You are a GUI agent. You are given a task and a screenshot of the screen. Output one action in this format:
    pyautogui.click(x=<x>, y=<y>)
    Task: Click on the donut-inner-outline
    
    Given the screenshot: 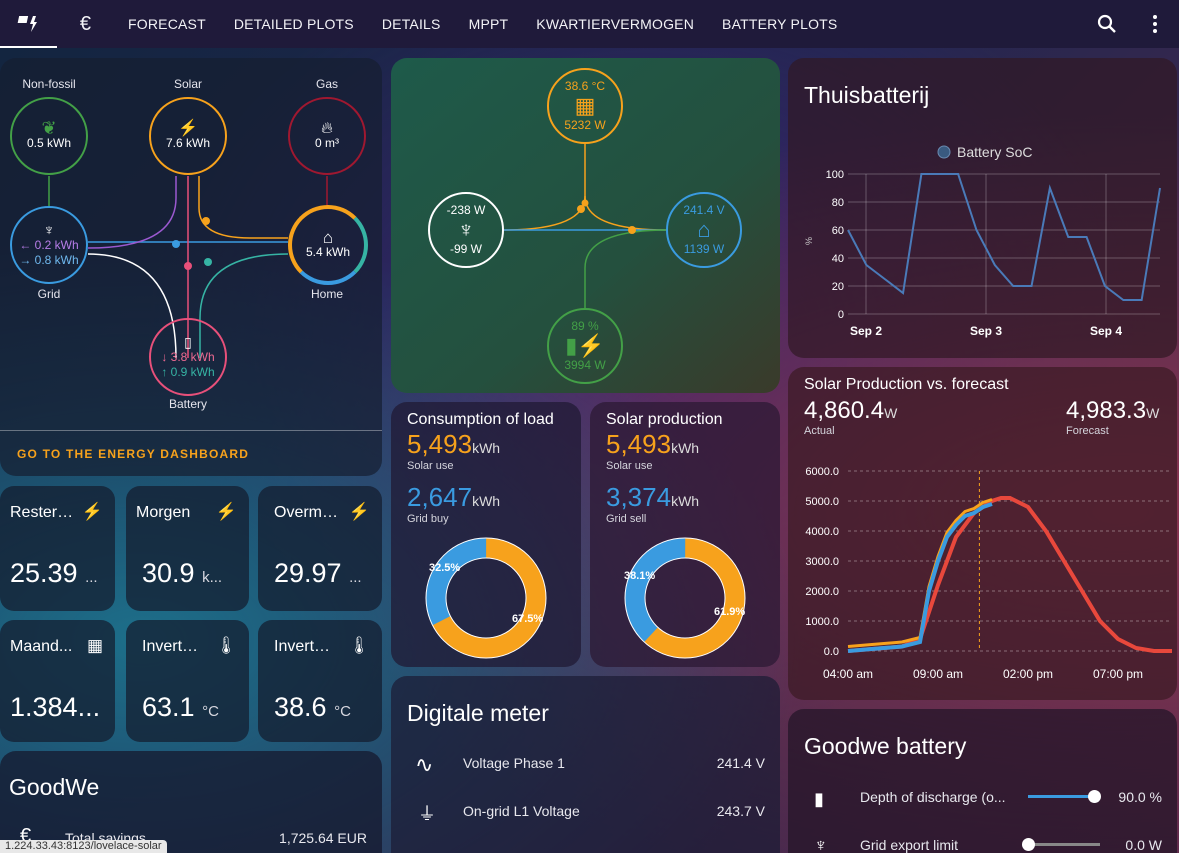 What is the action you would take?
    pyautogui.click(x=685, y=598)
    